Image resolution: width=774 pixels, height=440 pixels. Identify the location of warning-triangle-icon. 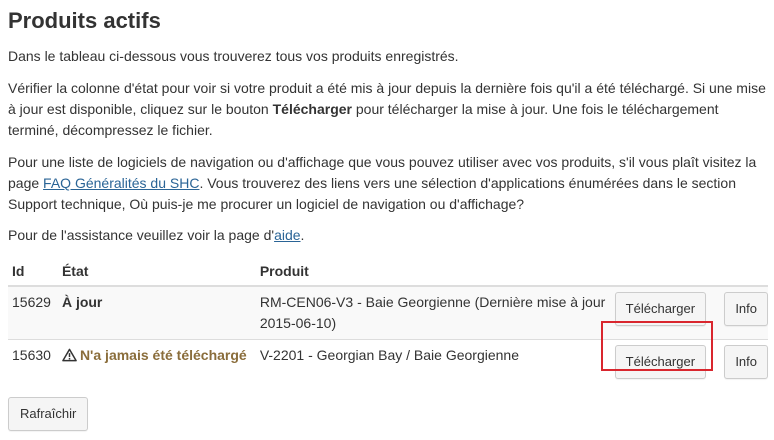
(69, 355).